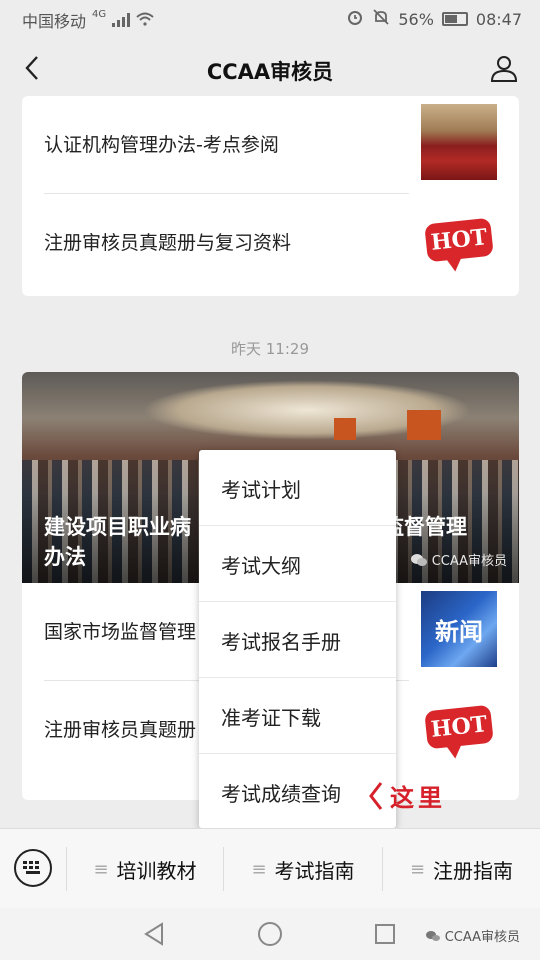  I want to click on alarm-icon, so click(355, 19).